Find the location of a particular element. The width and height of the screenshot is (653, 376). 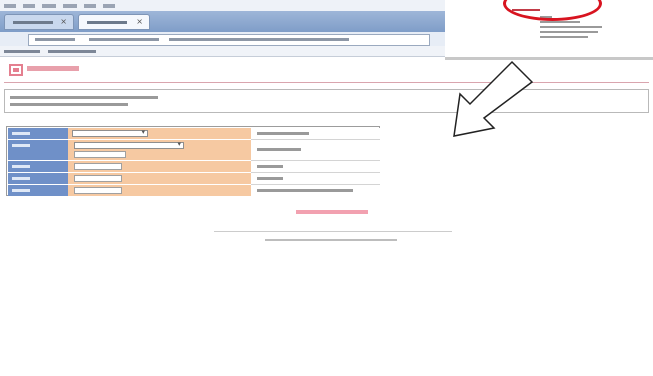

page-title is located at coordinates (53, 68).